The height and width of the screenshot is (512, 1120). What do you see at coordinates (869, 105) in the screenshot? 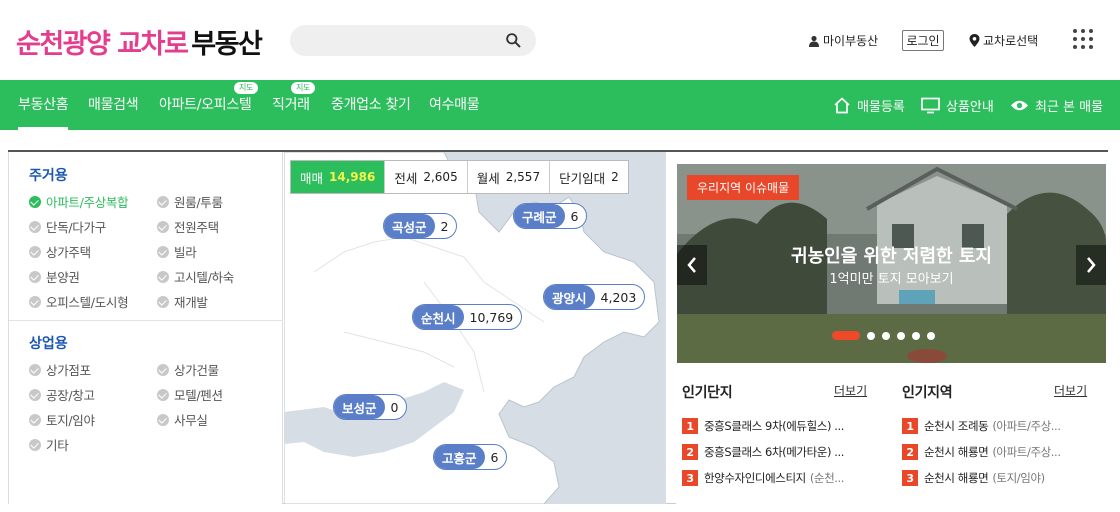
I see `register-listing-link: 매물등록` at bounding box center [869, 105].